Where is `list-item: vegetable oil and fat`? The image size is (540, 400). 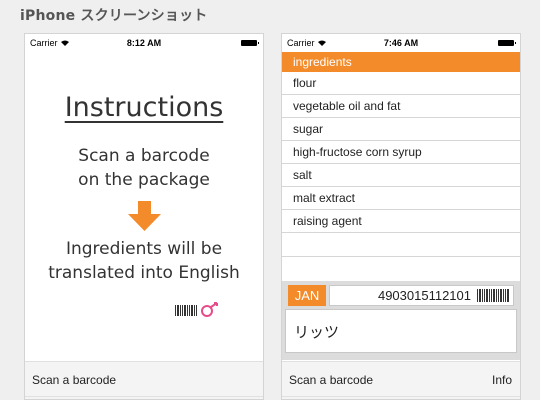
list-item: vegetable oil and fat is located at coordinates (401, 106).